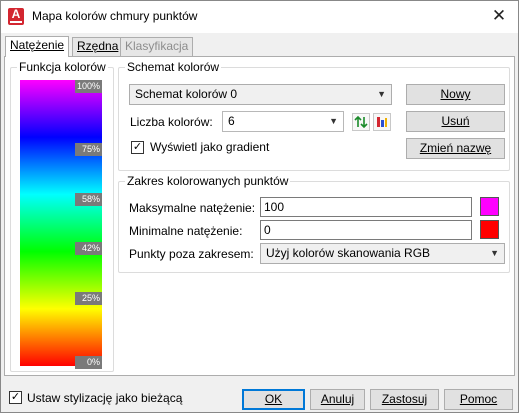  I want to click on delete-scheme-button: Usuń, so click(455, 121).